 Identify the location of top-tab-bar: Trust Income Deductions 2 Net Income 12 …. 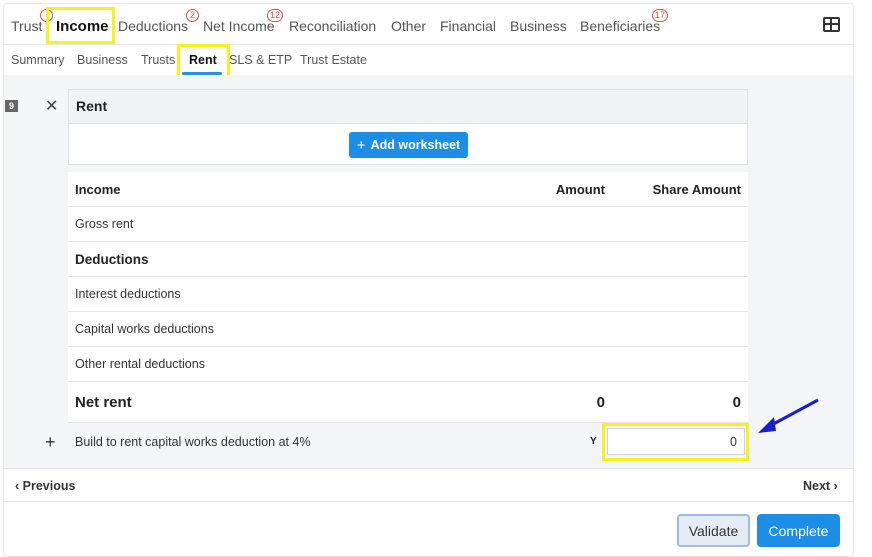
(436, 22).